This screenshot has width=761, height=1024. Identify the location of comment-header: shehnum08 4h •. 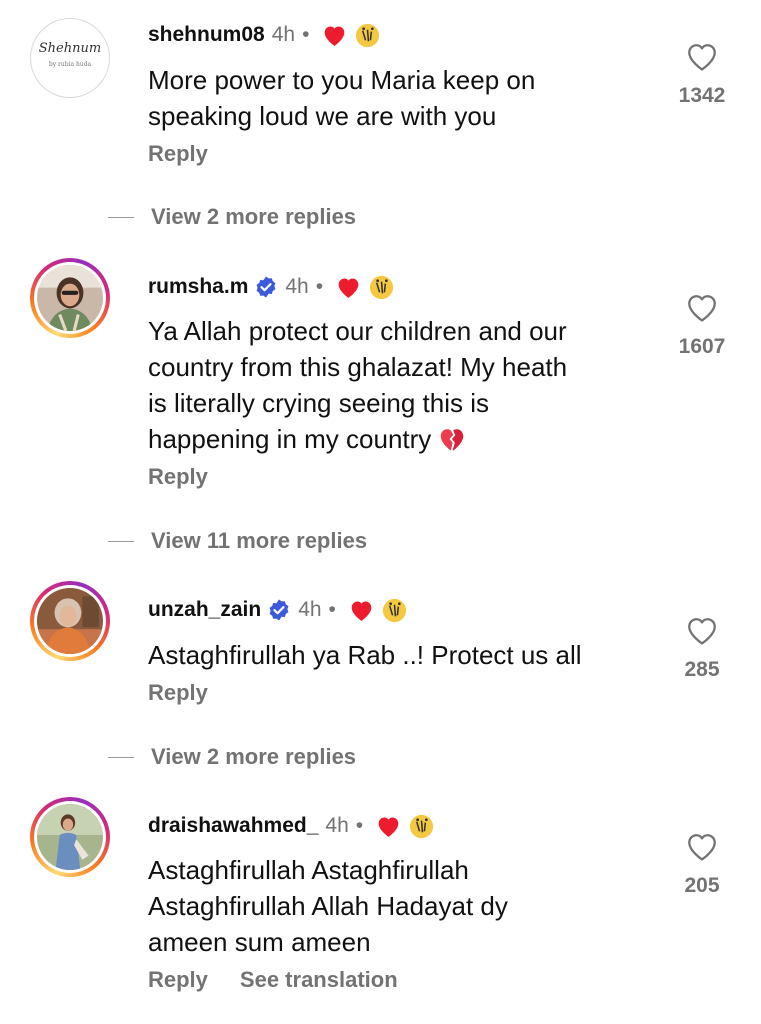
(264, 35).